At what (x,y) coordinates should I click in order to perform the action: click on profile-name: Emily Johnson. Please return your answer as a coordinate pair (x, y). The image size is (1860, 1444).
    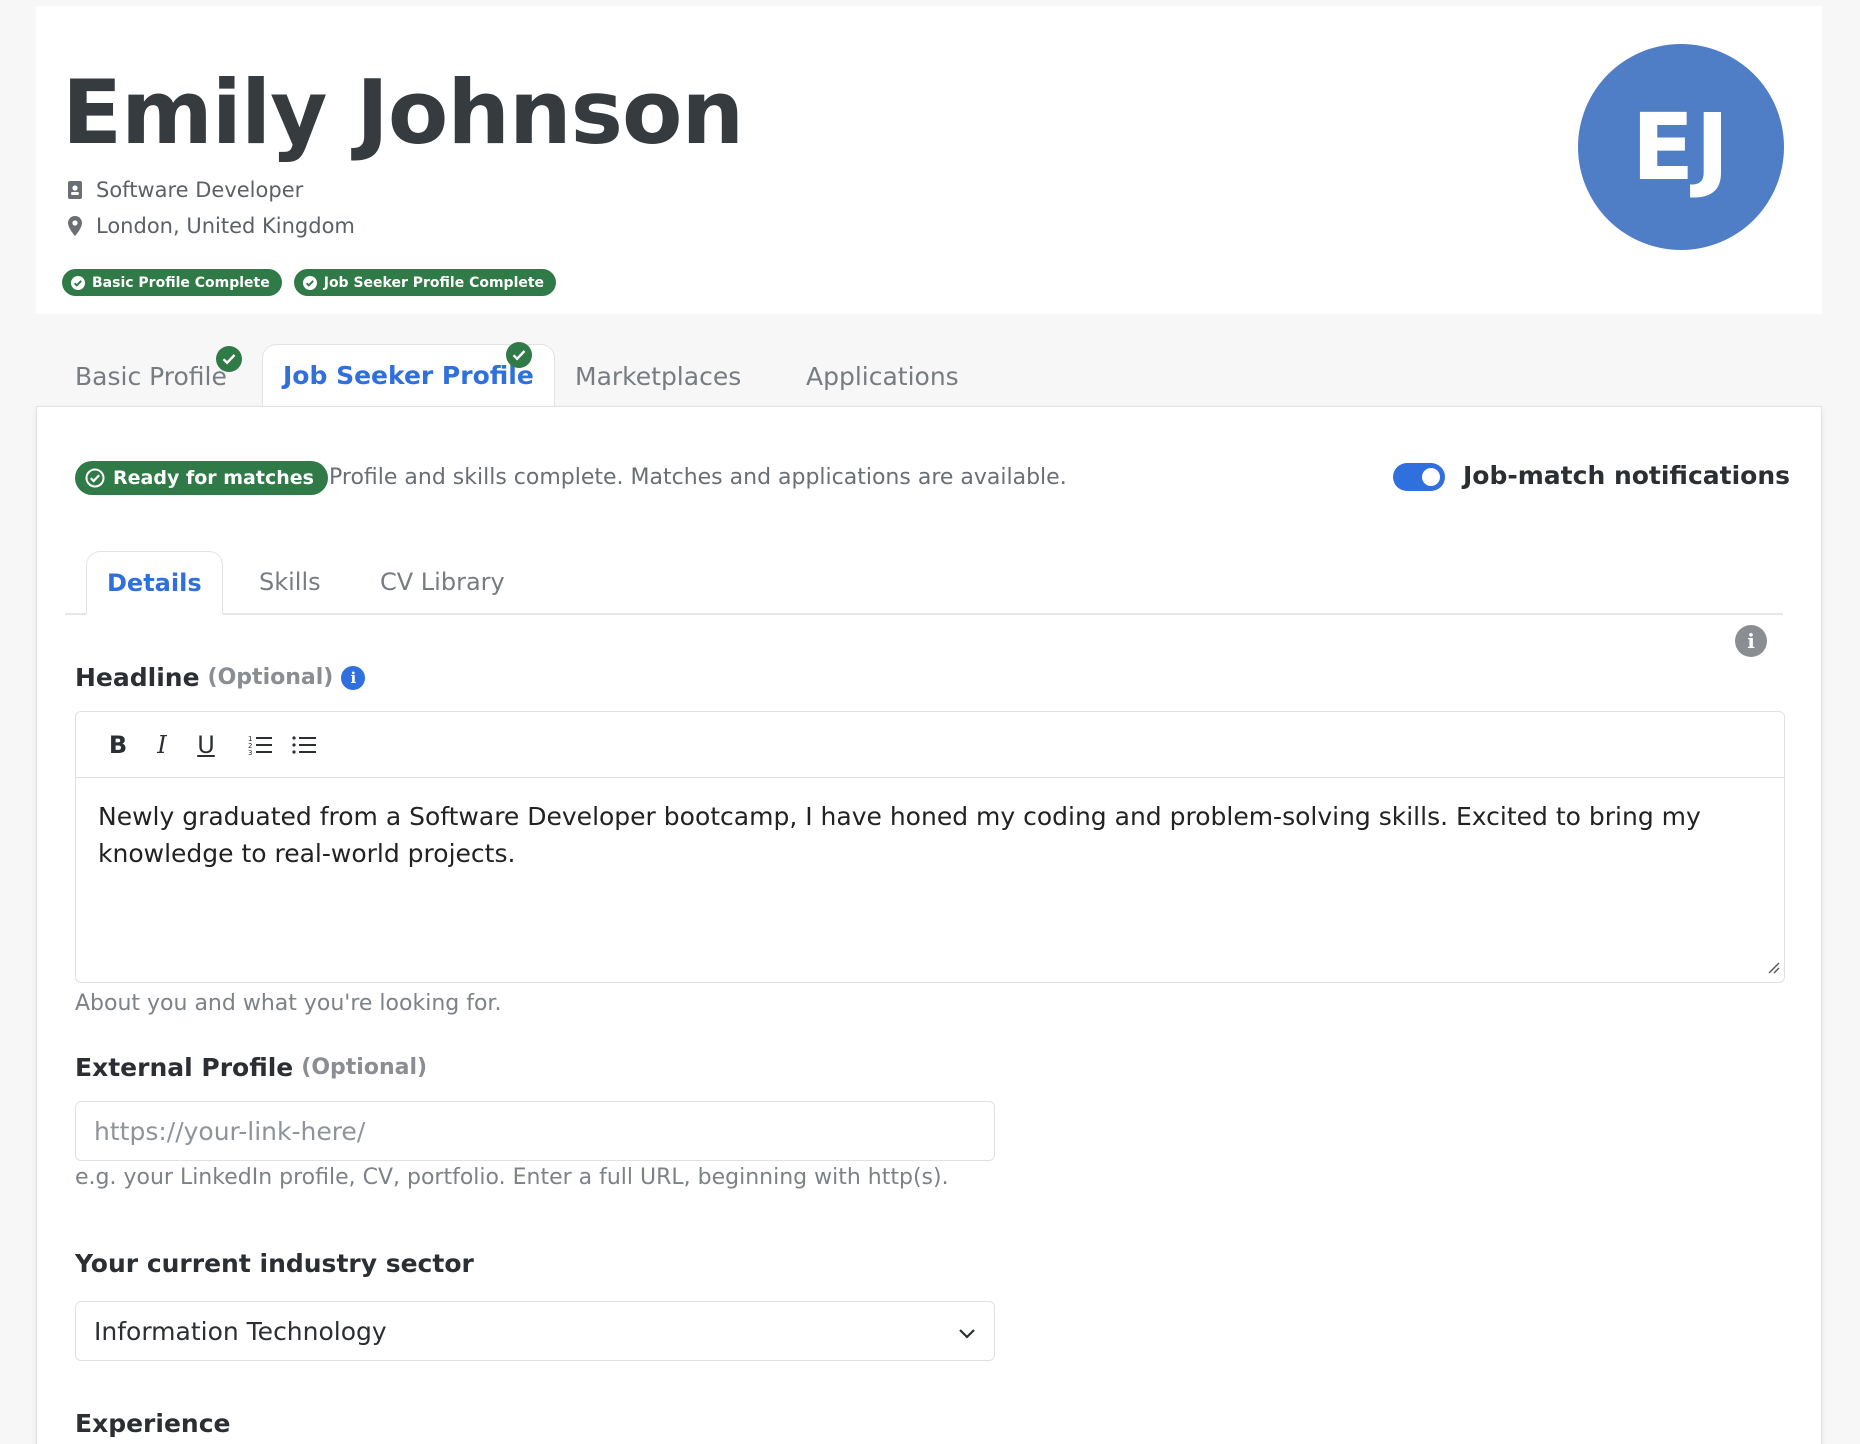
    Looking at the image, I should click on (403, 112).